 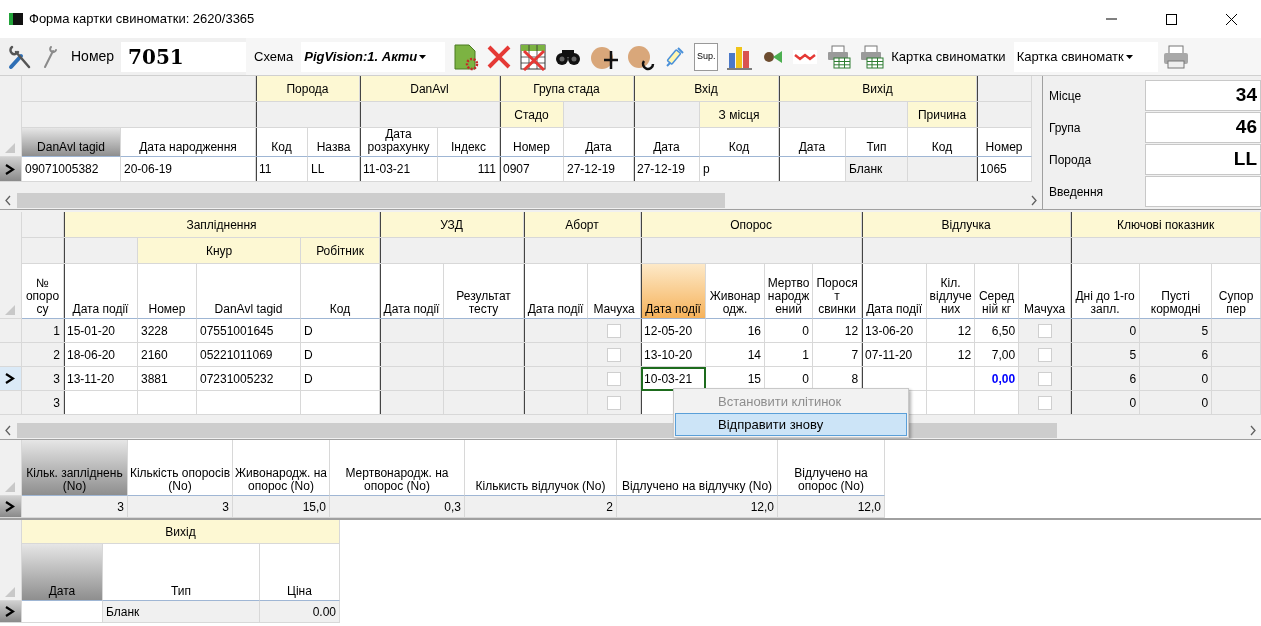 What do you see at coordinates (831, 468) in the screenshot?
I see `column-header: Відлучено на опорос (No)` at bounding box center [831, 468].